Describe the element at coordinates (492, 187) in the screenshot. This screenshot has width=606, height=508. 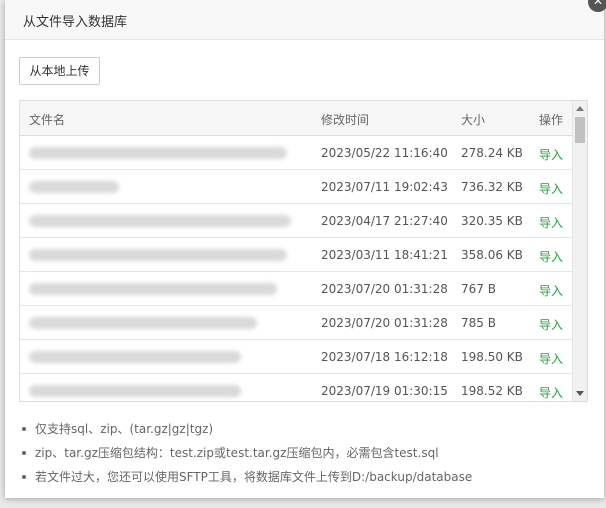
I see `row-size: 736.32 KB` at that location.